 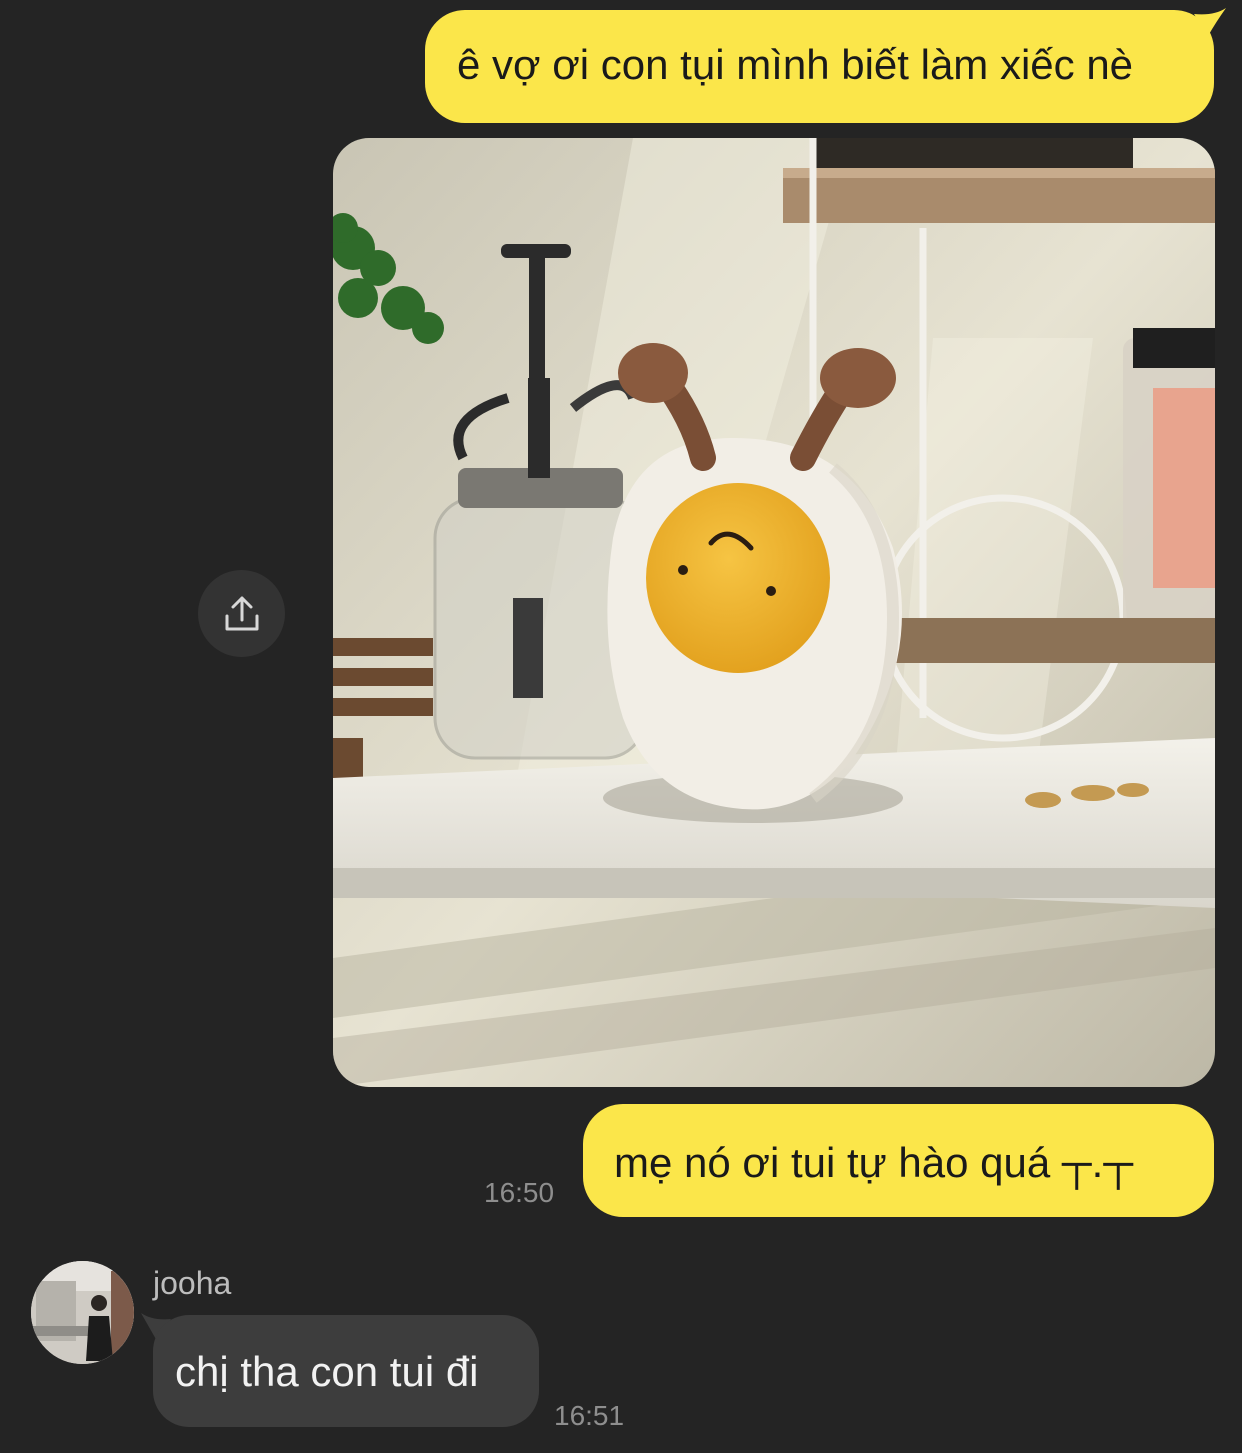 What do you see at coordinates (819, 66) in the screenshot?
I see `outgoing-message: ê vợ ơi con tụi mình biết làm xiếc nè` at bounding box center [819, 66].